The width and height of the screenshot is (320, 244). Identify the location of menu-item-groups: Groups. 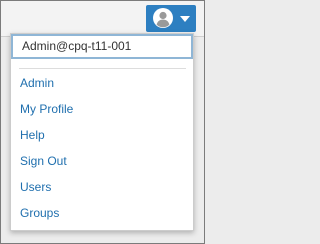
(102, 213).